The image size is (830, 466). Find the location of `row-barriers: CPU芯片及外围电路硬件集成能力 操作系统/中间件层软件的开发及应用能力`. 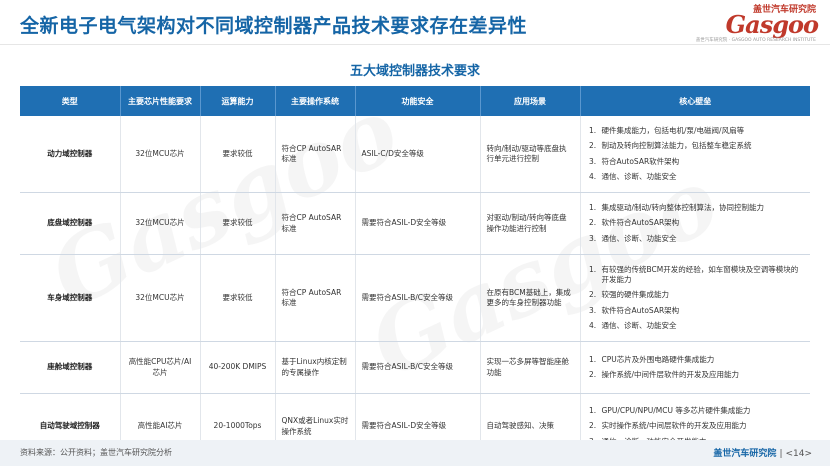

row-barriers: CPU芯片及外围电路硬件集成能力 操作系统/中间件层软件的开发及应用能力 is located at coordinates (695, 367).